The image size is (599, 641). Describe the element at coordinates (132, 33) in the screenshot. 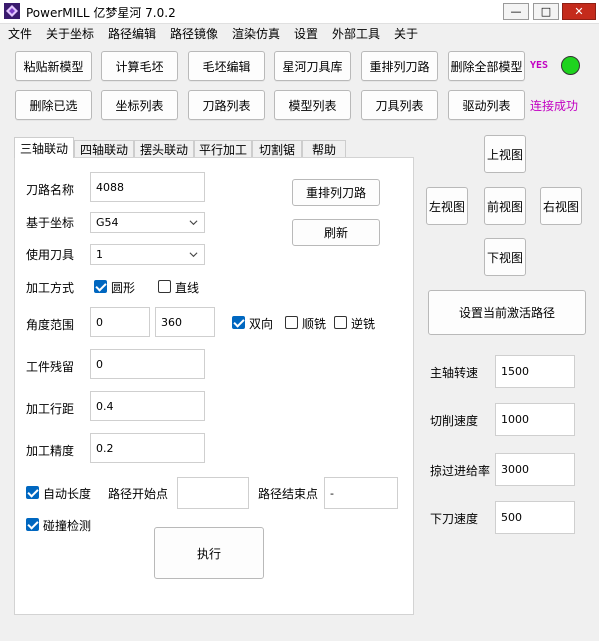

I see `menu-path-edit: 路径编辑` at that location.